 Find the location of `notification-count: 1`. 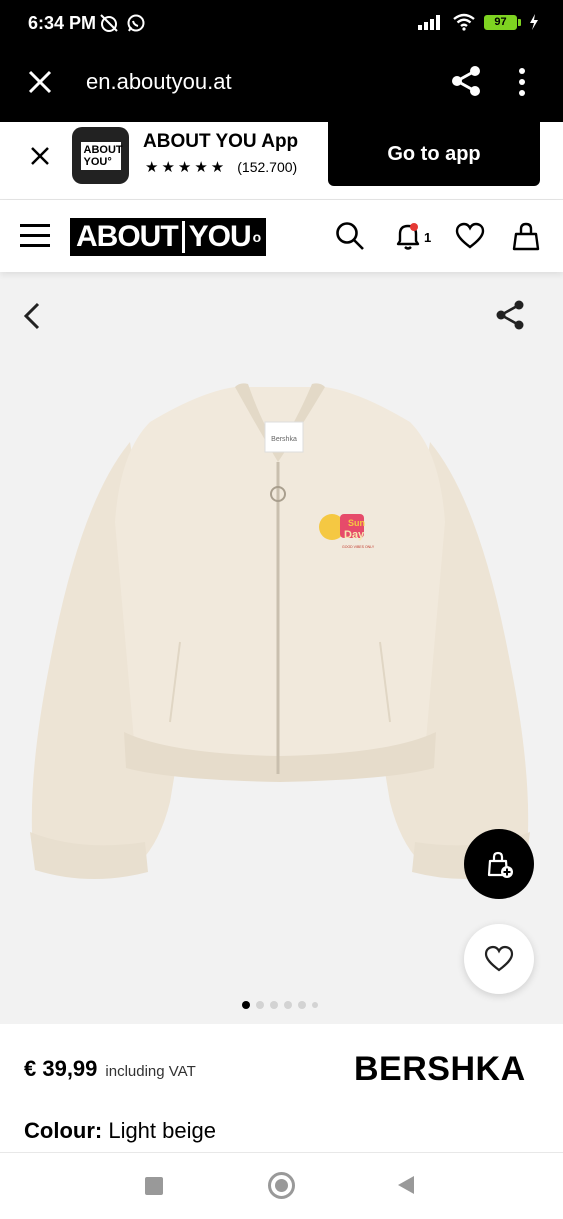

notification-count: 1 is located at coordinates (428, 237).